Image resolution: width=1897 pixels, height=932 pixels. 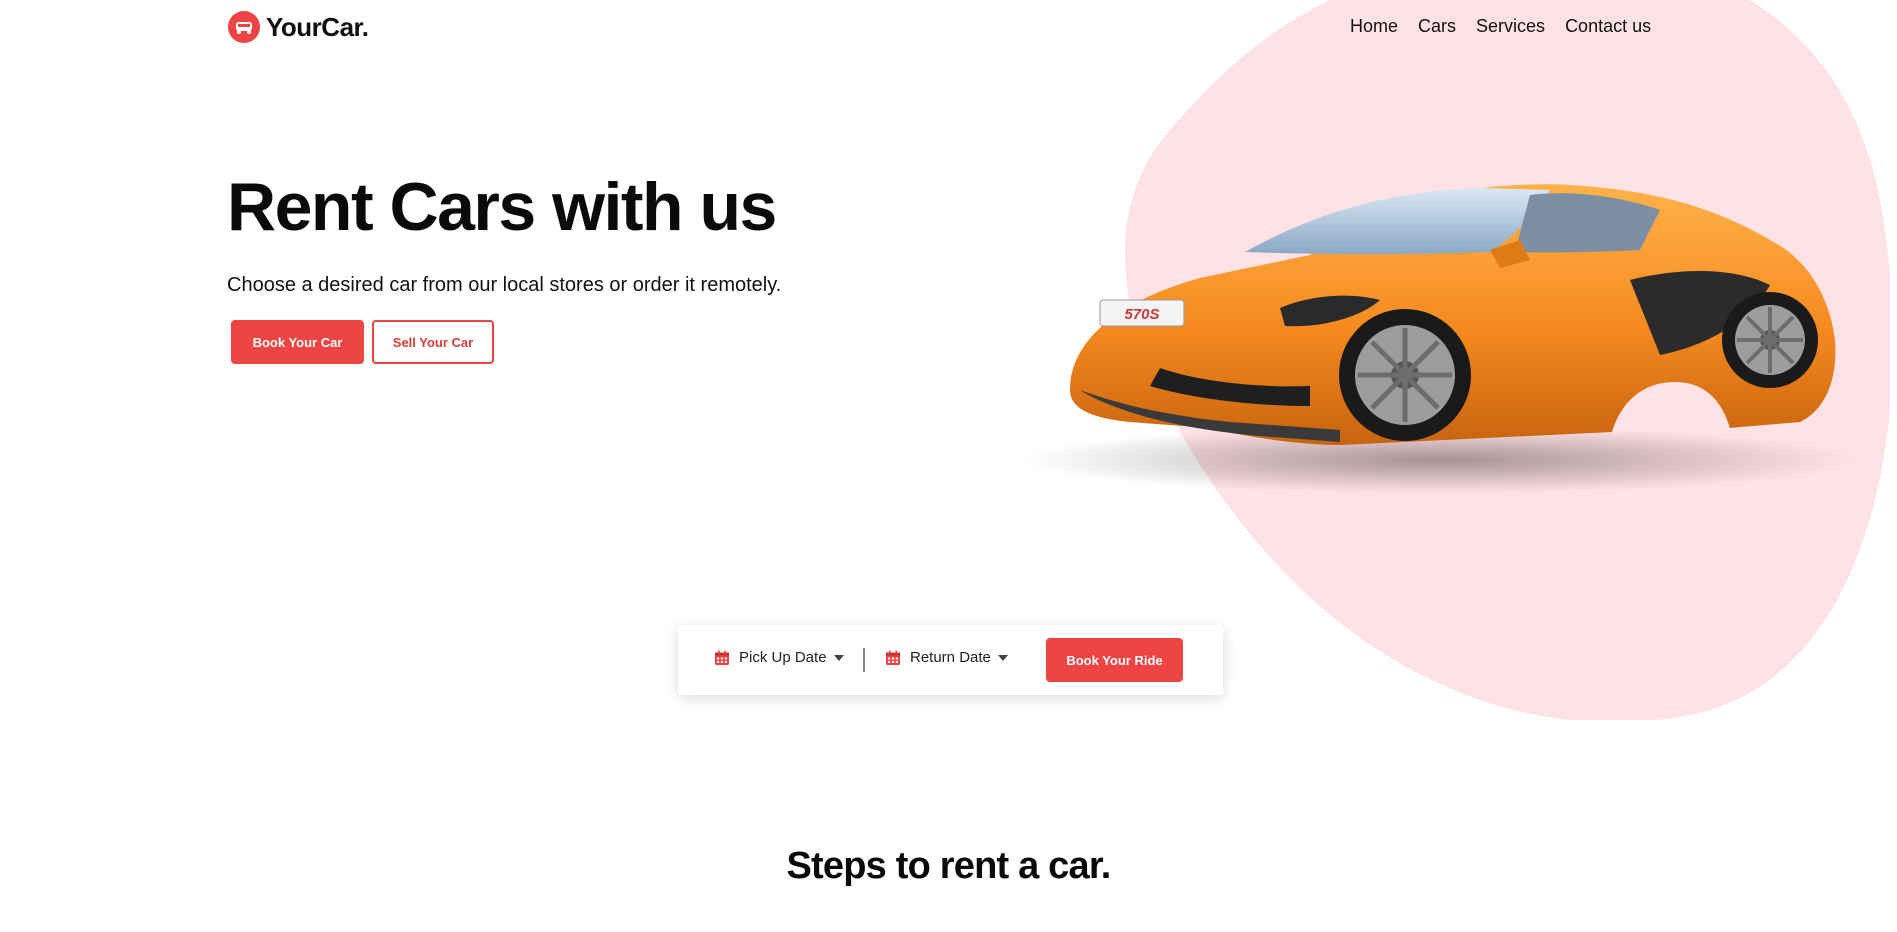 I want to click on sell-your-car-button: Sell Your Car, so click(x=433, y=342).